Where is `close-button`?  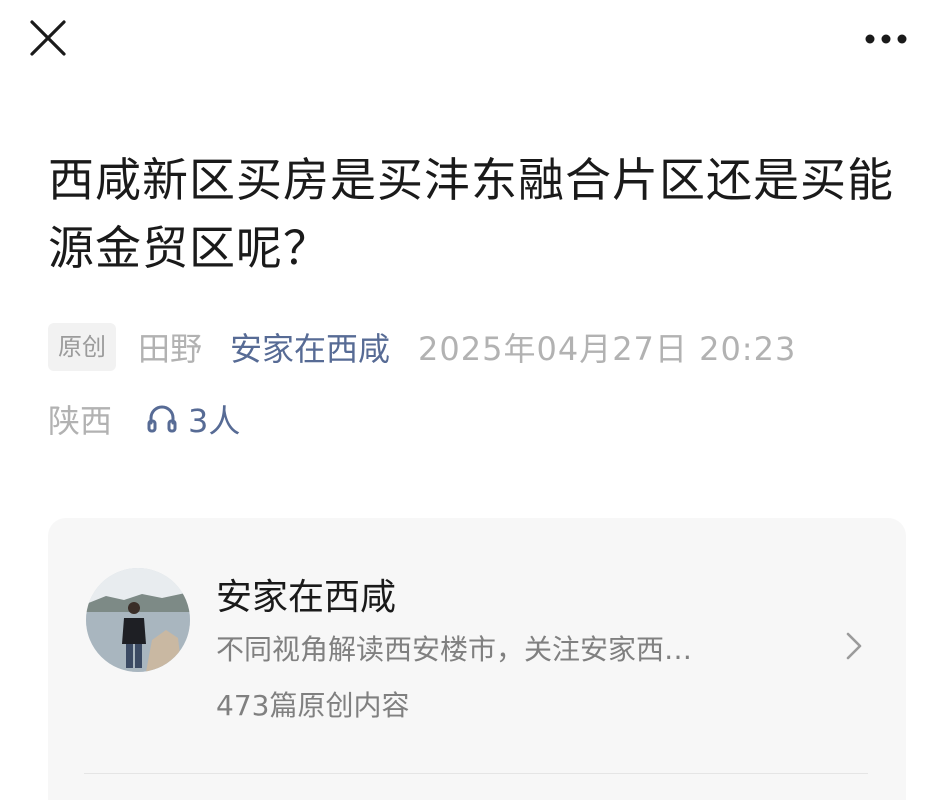
close-button is located at coordinates (49, 39).